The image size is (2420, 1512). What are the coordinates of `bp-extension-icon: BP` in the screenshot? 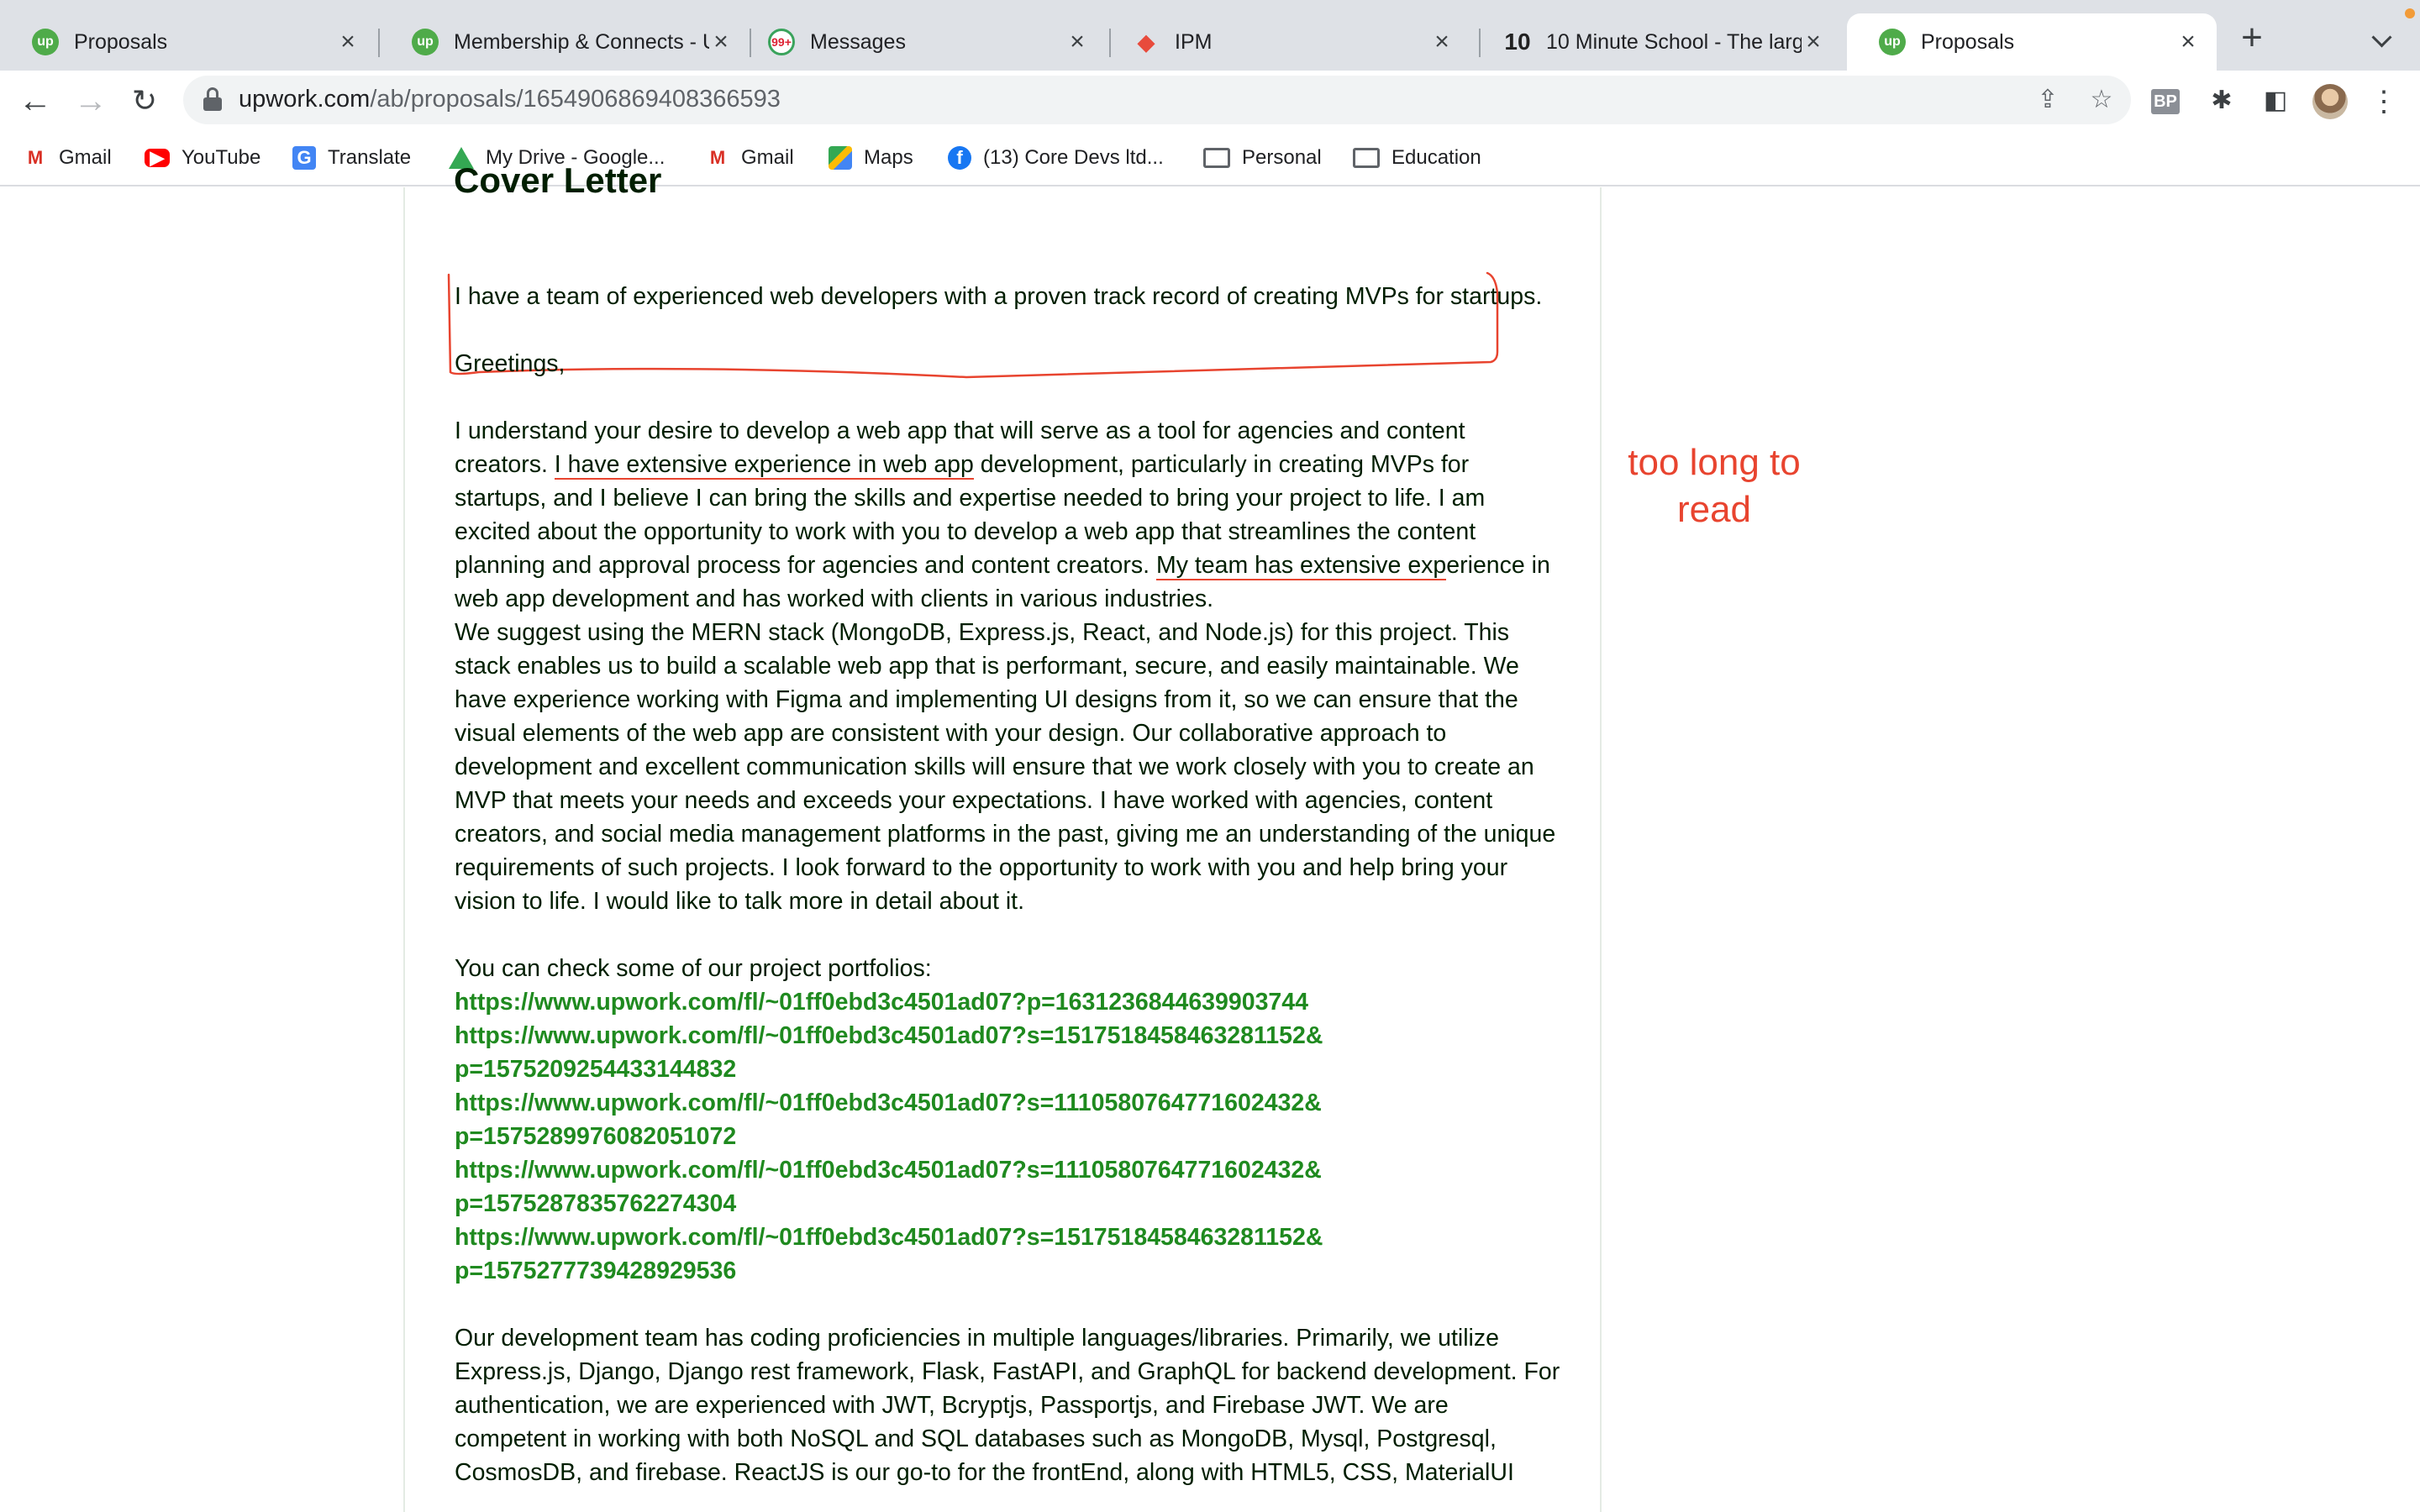 It's located at (2165, 101).